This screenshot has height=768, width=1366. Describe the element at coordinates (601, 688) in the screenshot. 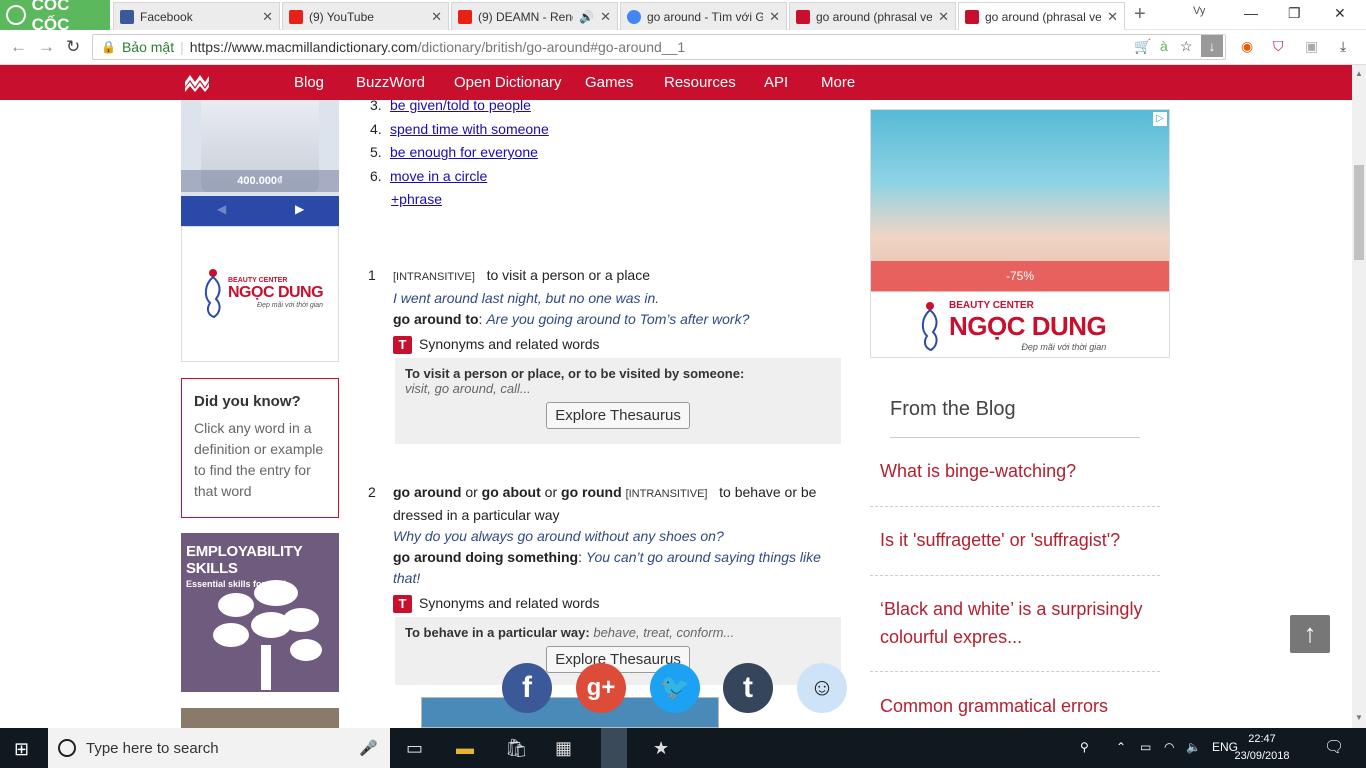

I see `google-plus-share-icon: g+` at that location.